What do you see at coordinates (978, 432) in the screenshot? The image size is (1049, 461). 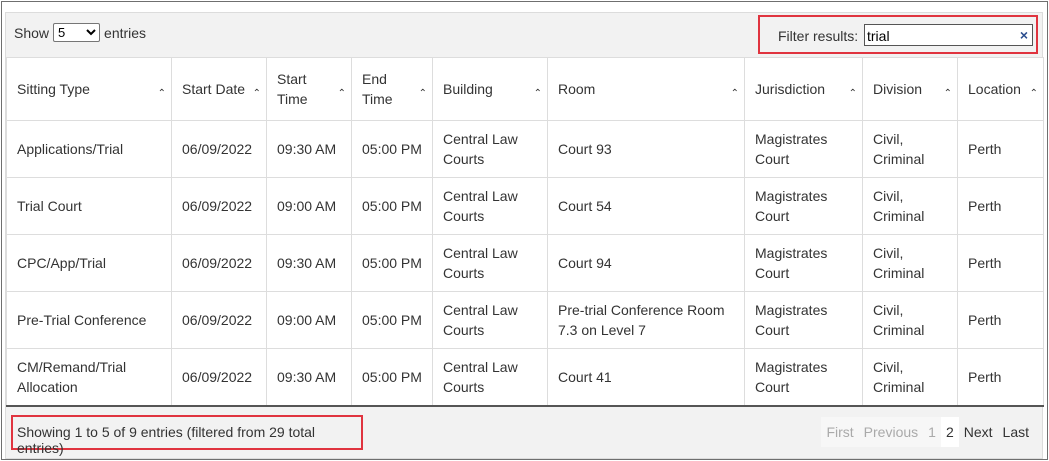 I see `next-page-button: Next` at bounding box center [978, 432].